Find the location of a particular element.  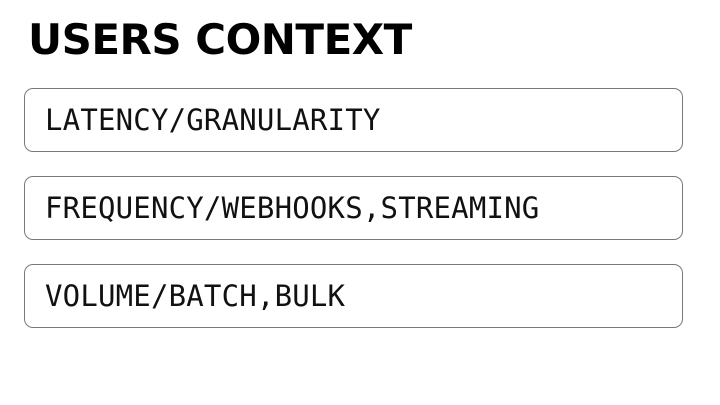

context-item-latency: LATENCY/GRANULARITY is located at coordinates (353, 120).